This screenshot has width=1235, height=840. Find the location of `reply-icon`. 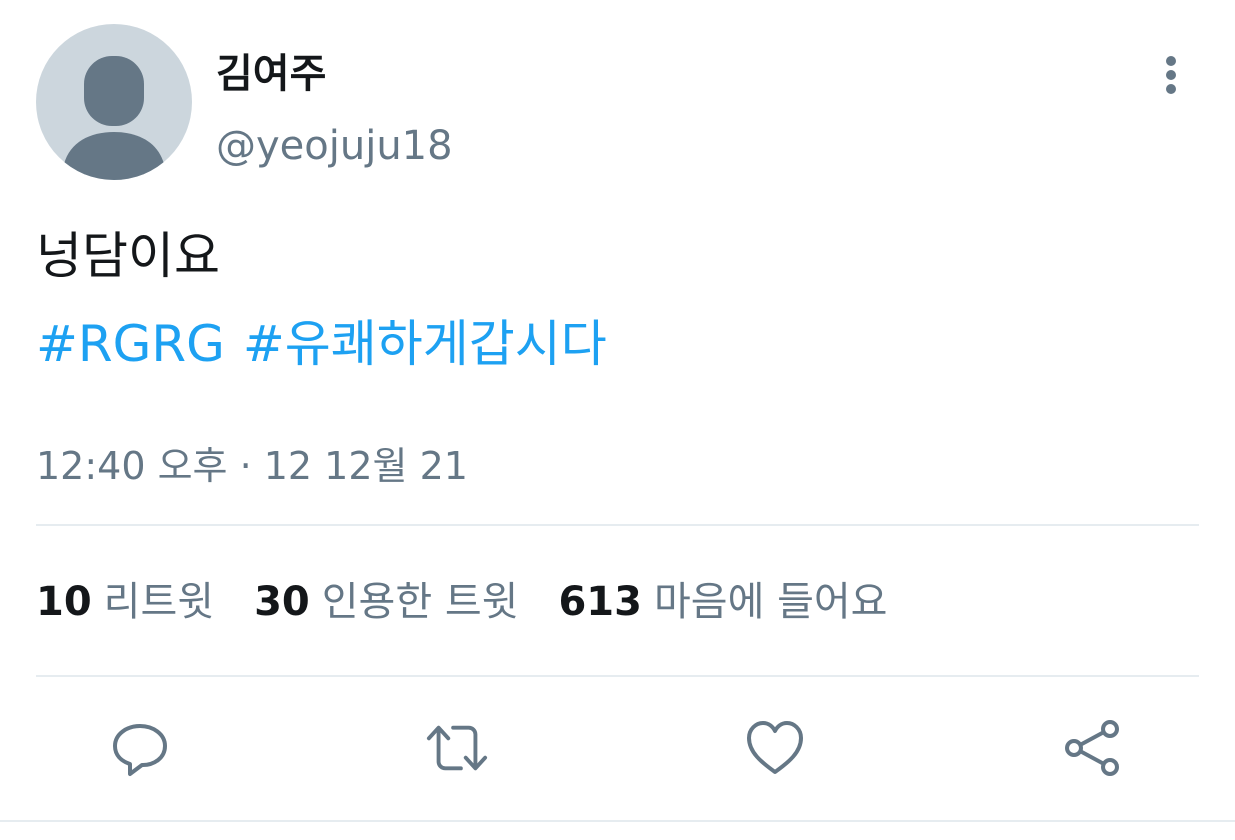

reply-icon is located at coordinates (140, 750).